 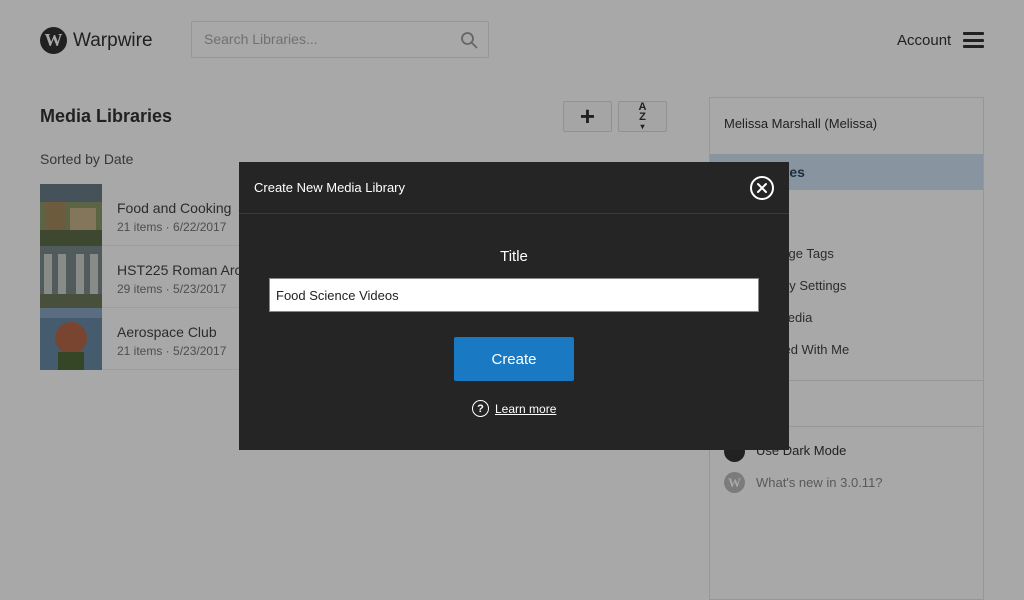 What do you see at coordinates (525, 409) in the screenshot?
I see `learn-more-link: Learn more` at bounding box center [525, 409].